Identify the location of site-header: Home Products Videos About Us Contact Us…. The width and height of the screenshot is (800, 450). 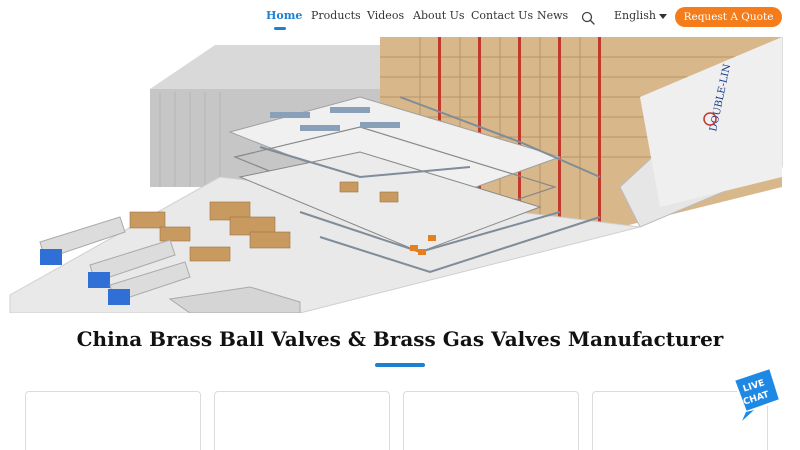
(400, 18).